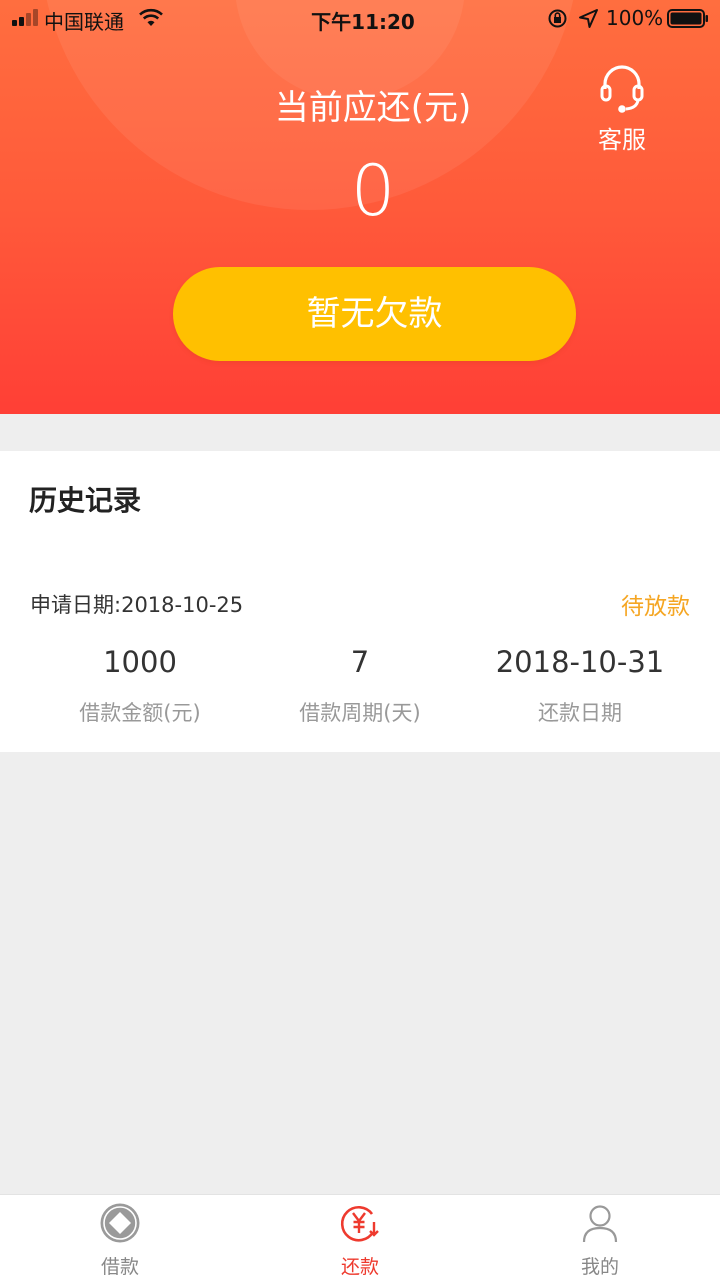 The image size is (720, 1280). I want to click on user-icon, so click(600, 1224).